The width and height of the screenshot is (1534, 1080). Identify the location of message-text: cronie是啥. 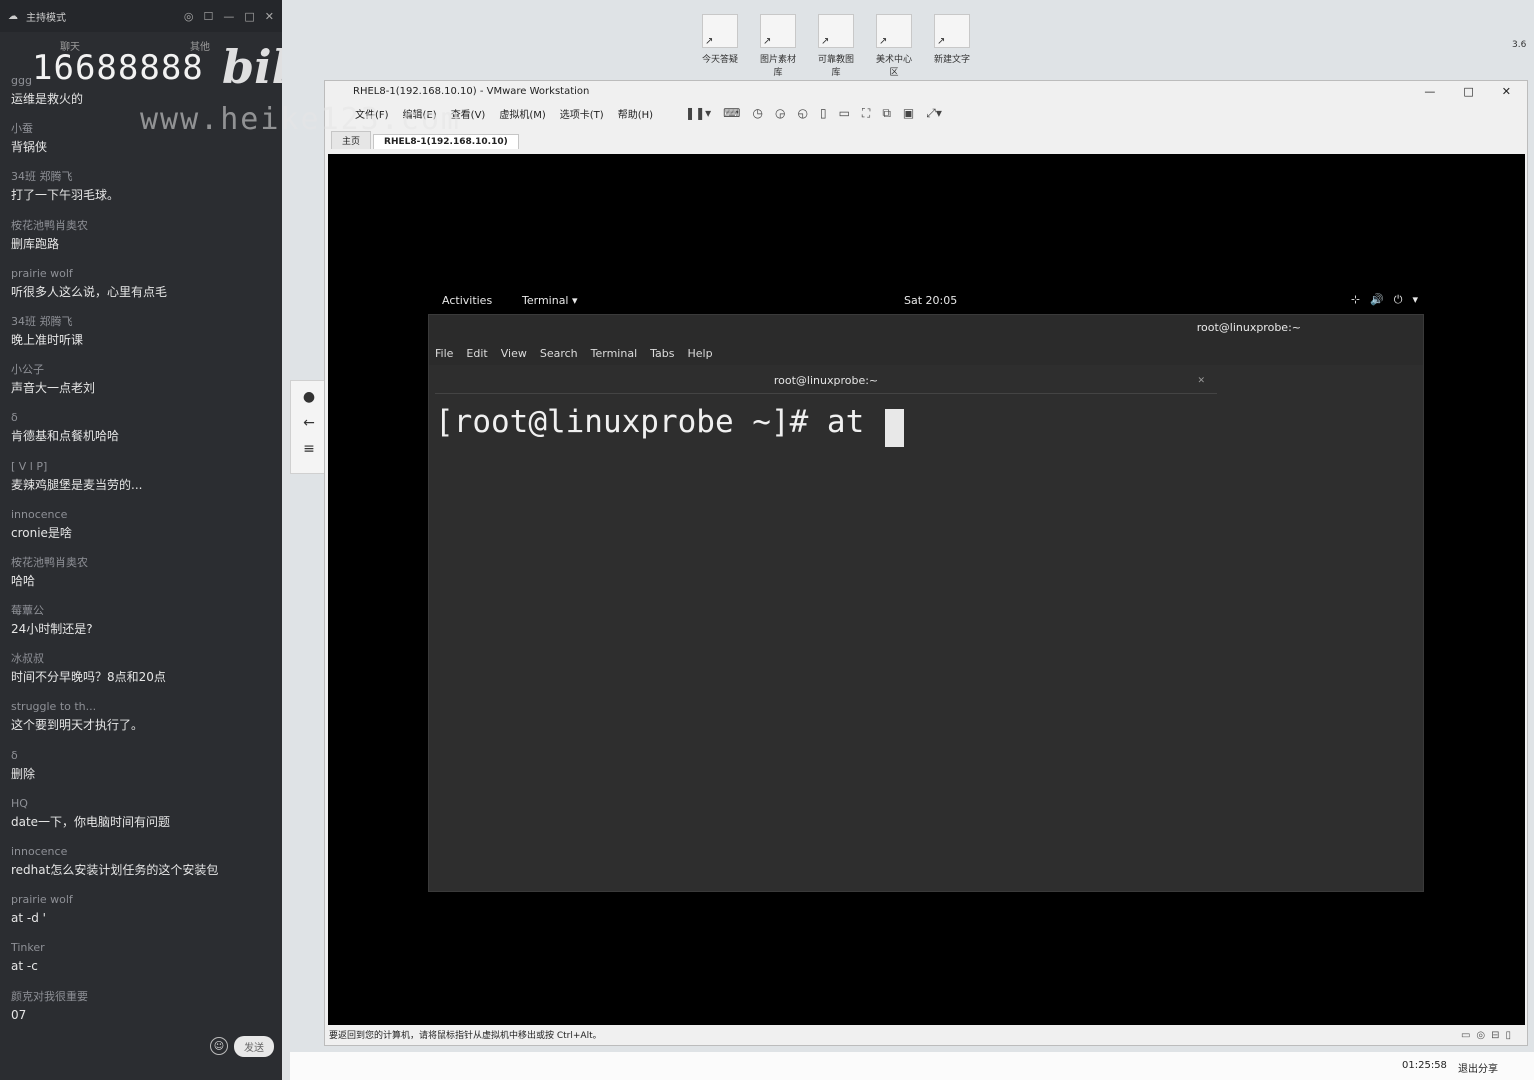
(41, 532).